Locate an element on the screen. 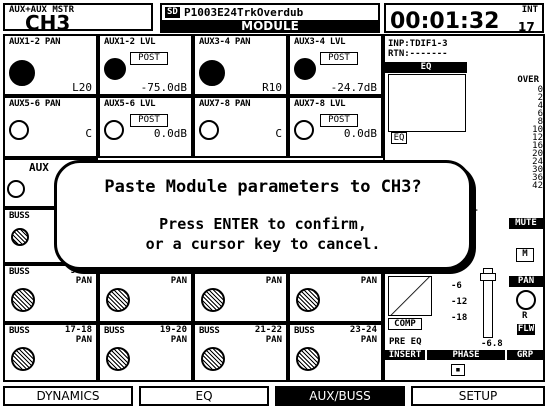  group-label: GRP is located at coordinates (525, 355).